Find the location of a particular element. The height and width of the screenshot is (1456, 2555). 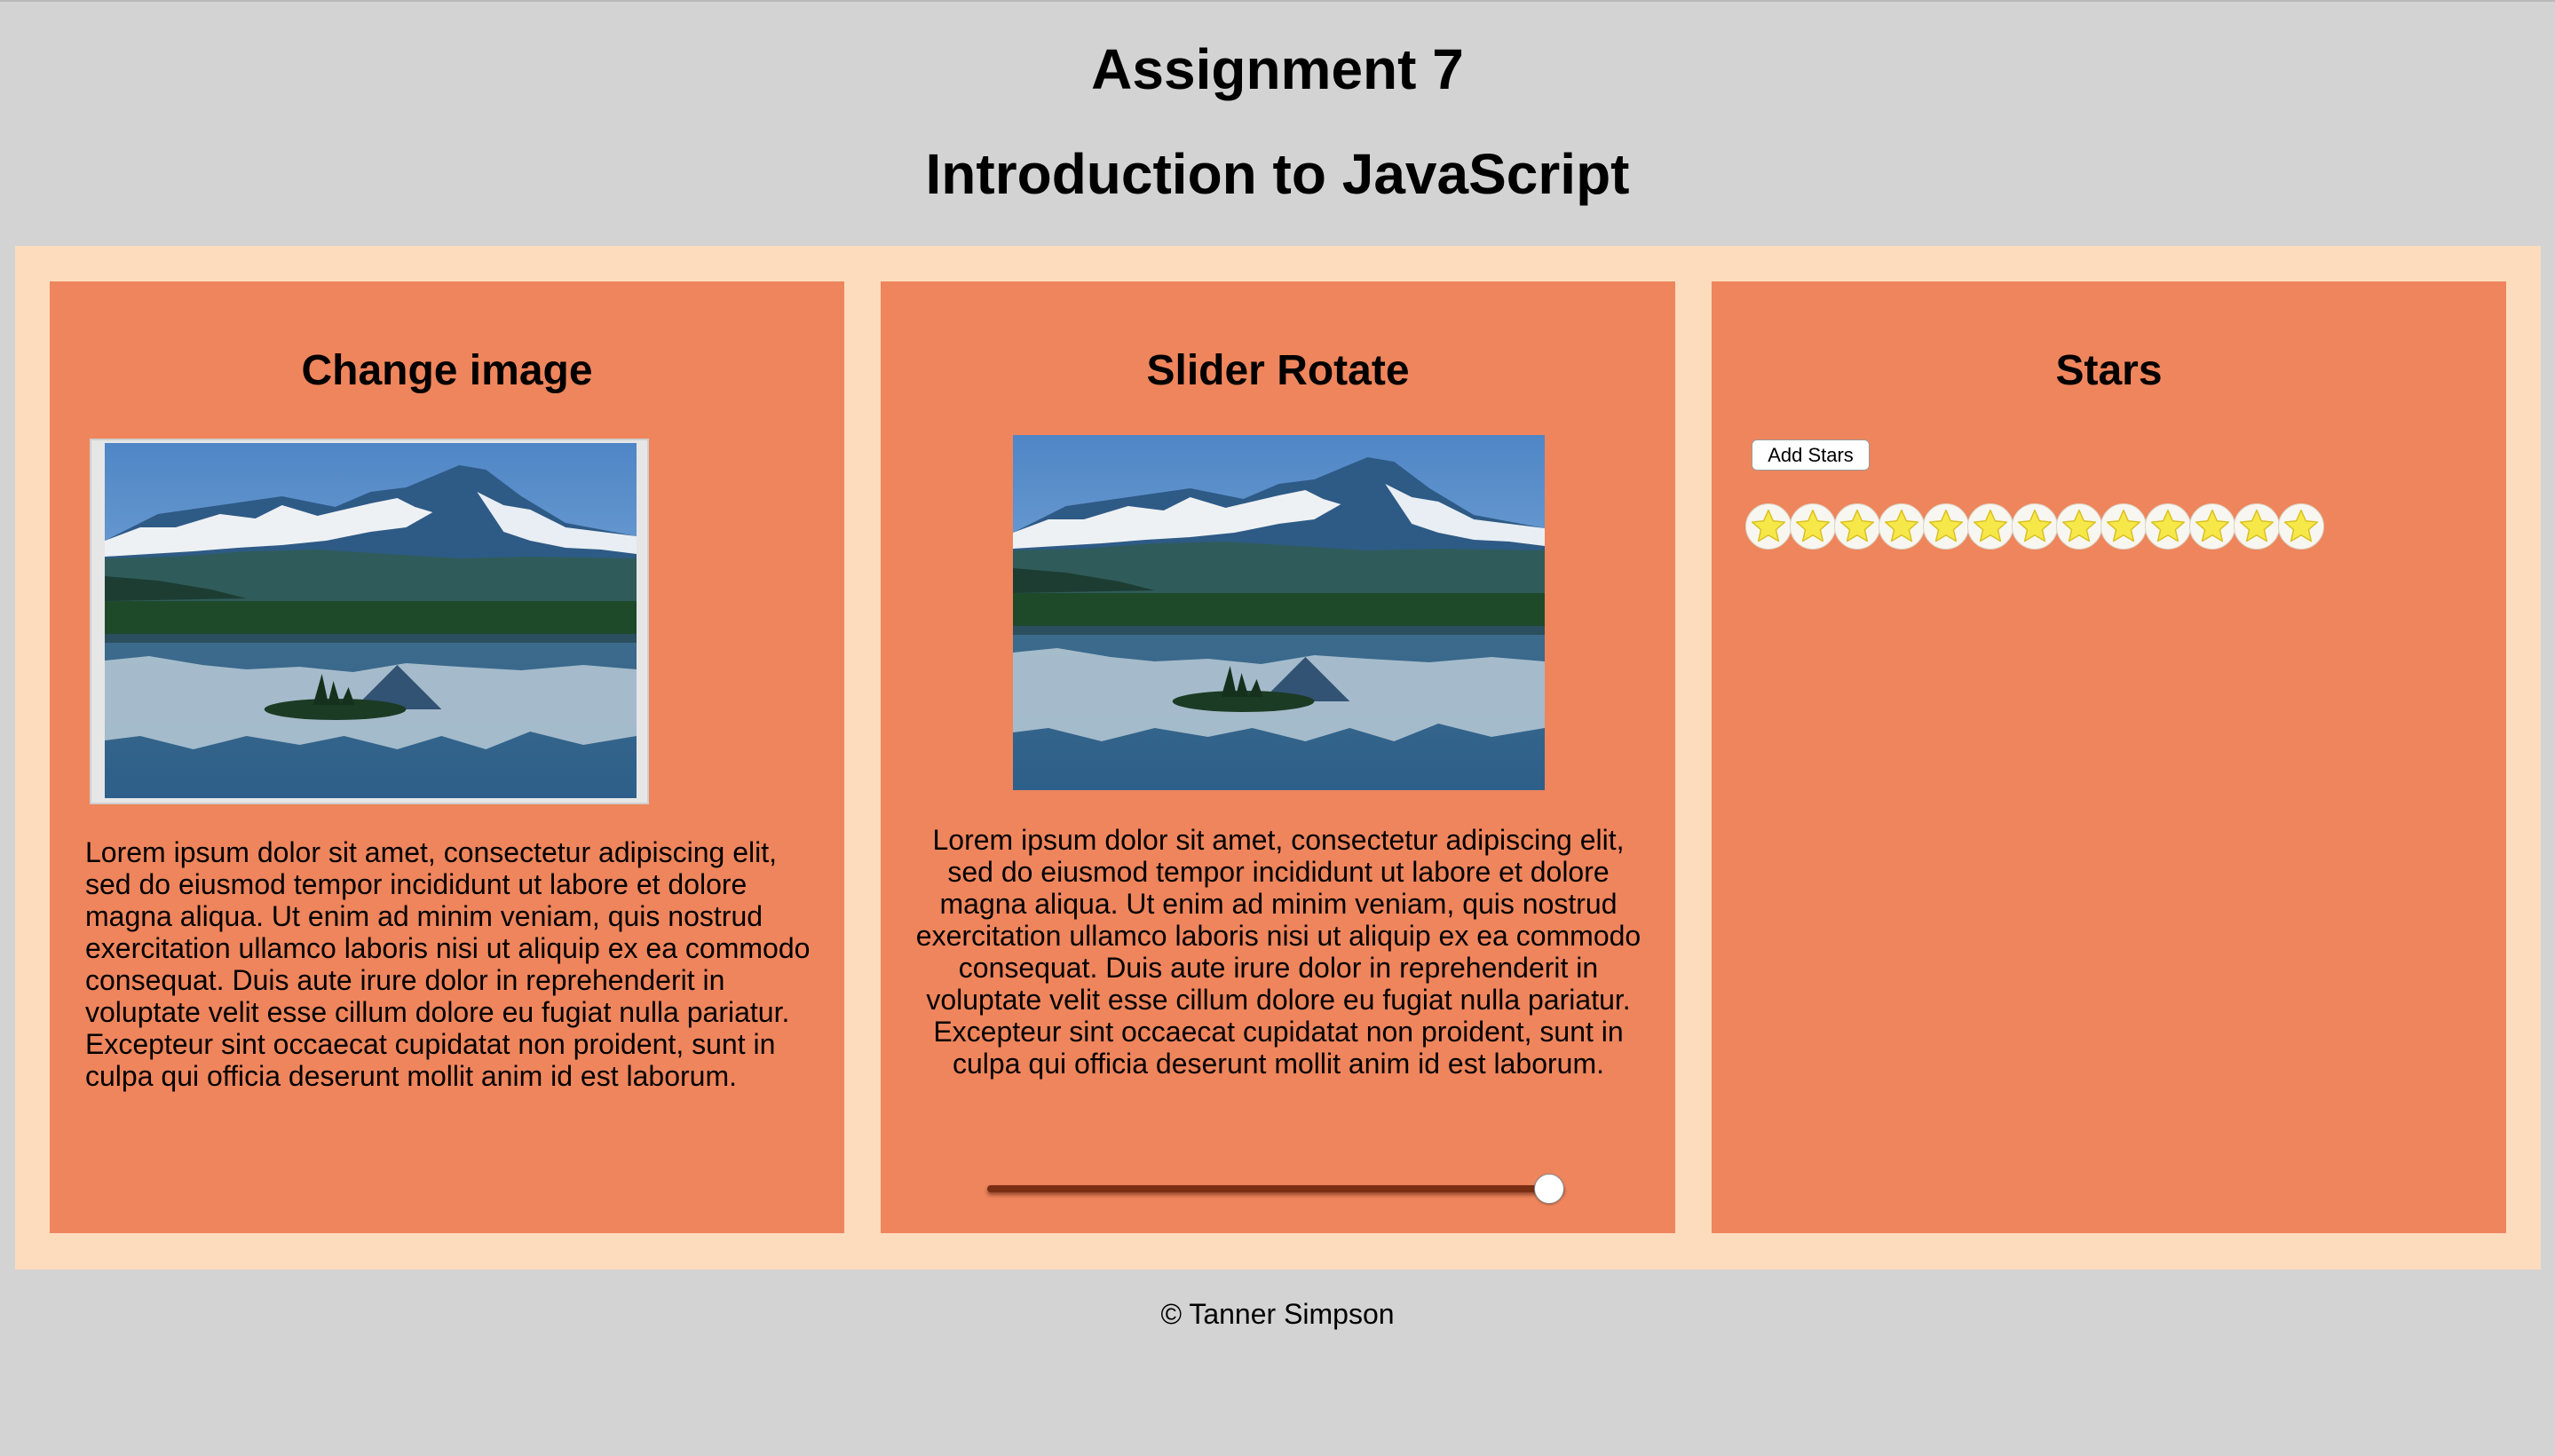

page-title: Assignment 7 is located at coordinates (1277, 69).